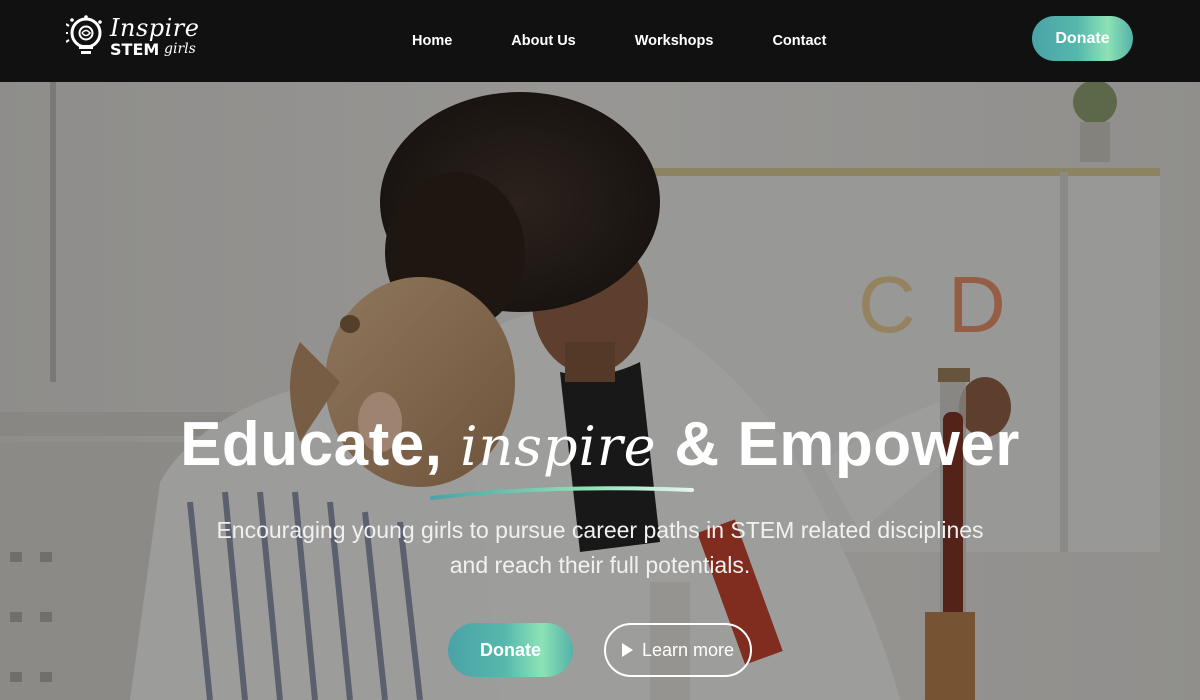 This screenshot has width=1200, height=700. Describe the element at coordinates (619, 41) in the screenshot. I see `main-nav: Home About Us Workshops Contact` at that location.